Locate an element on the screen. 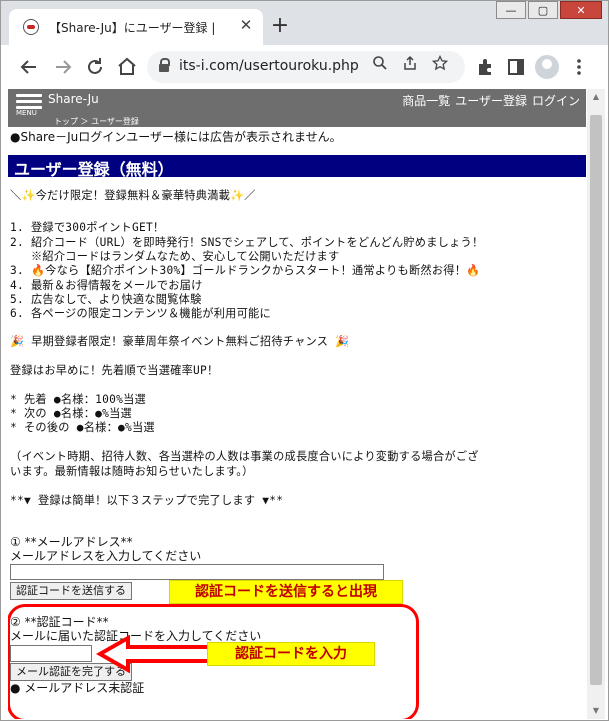 The width and height of the screenshot is (609, 721). event-invite: 🎉 早期登録者限定！豪華周年祭イベント無料ご招待チャンス 🎉 is located at coordinates (180, 341).